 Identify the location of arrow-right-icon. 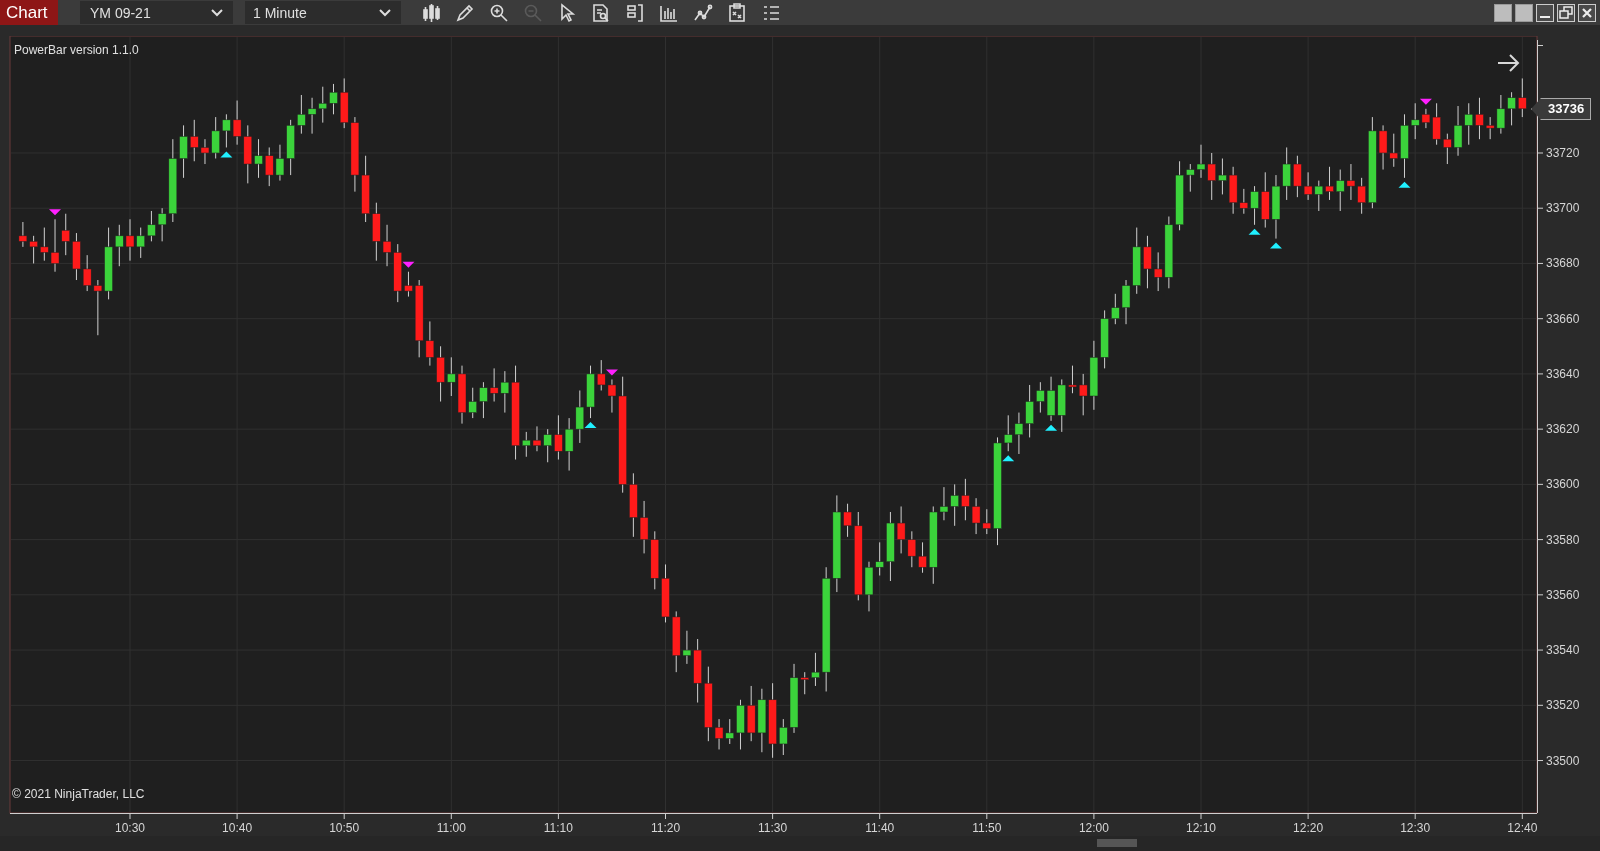
(1508, 63).